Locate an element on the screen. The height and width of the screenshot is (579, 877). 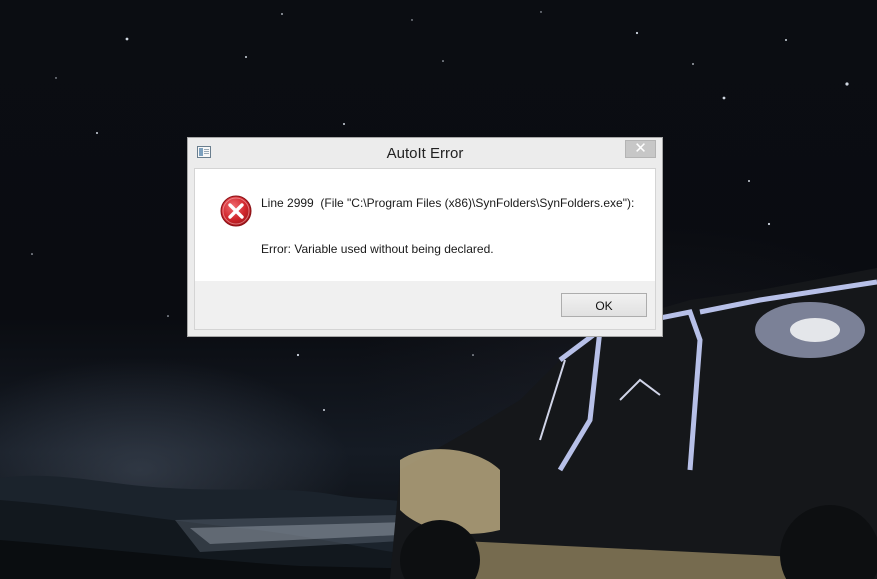
dialog-titlebar: AutoIt Error ✕ is located at coordinates (425, 153).